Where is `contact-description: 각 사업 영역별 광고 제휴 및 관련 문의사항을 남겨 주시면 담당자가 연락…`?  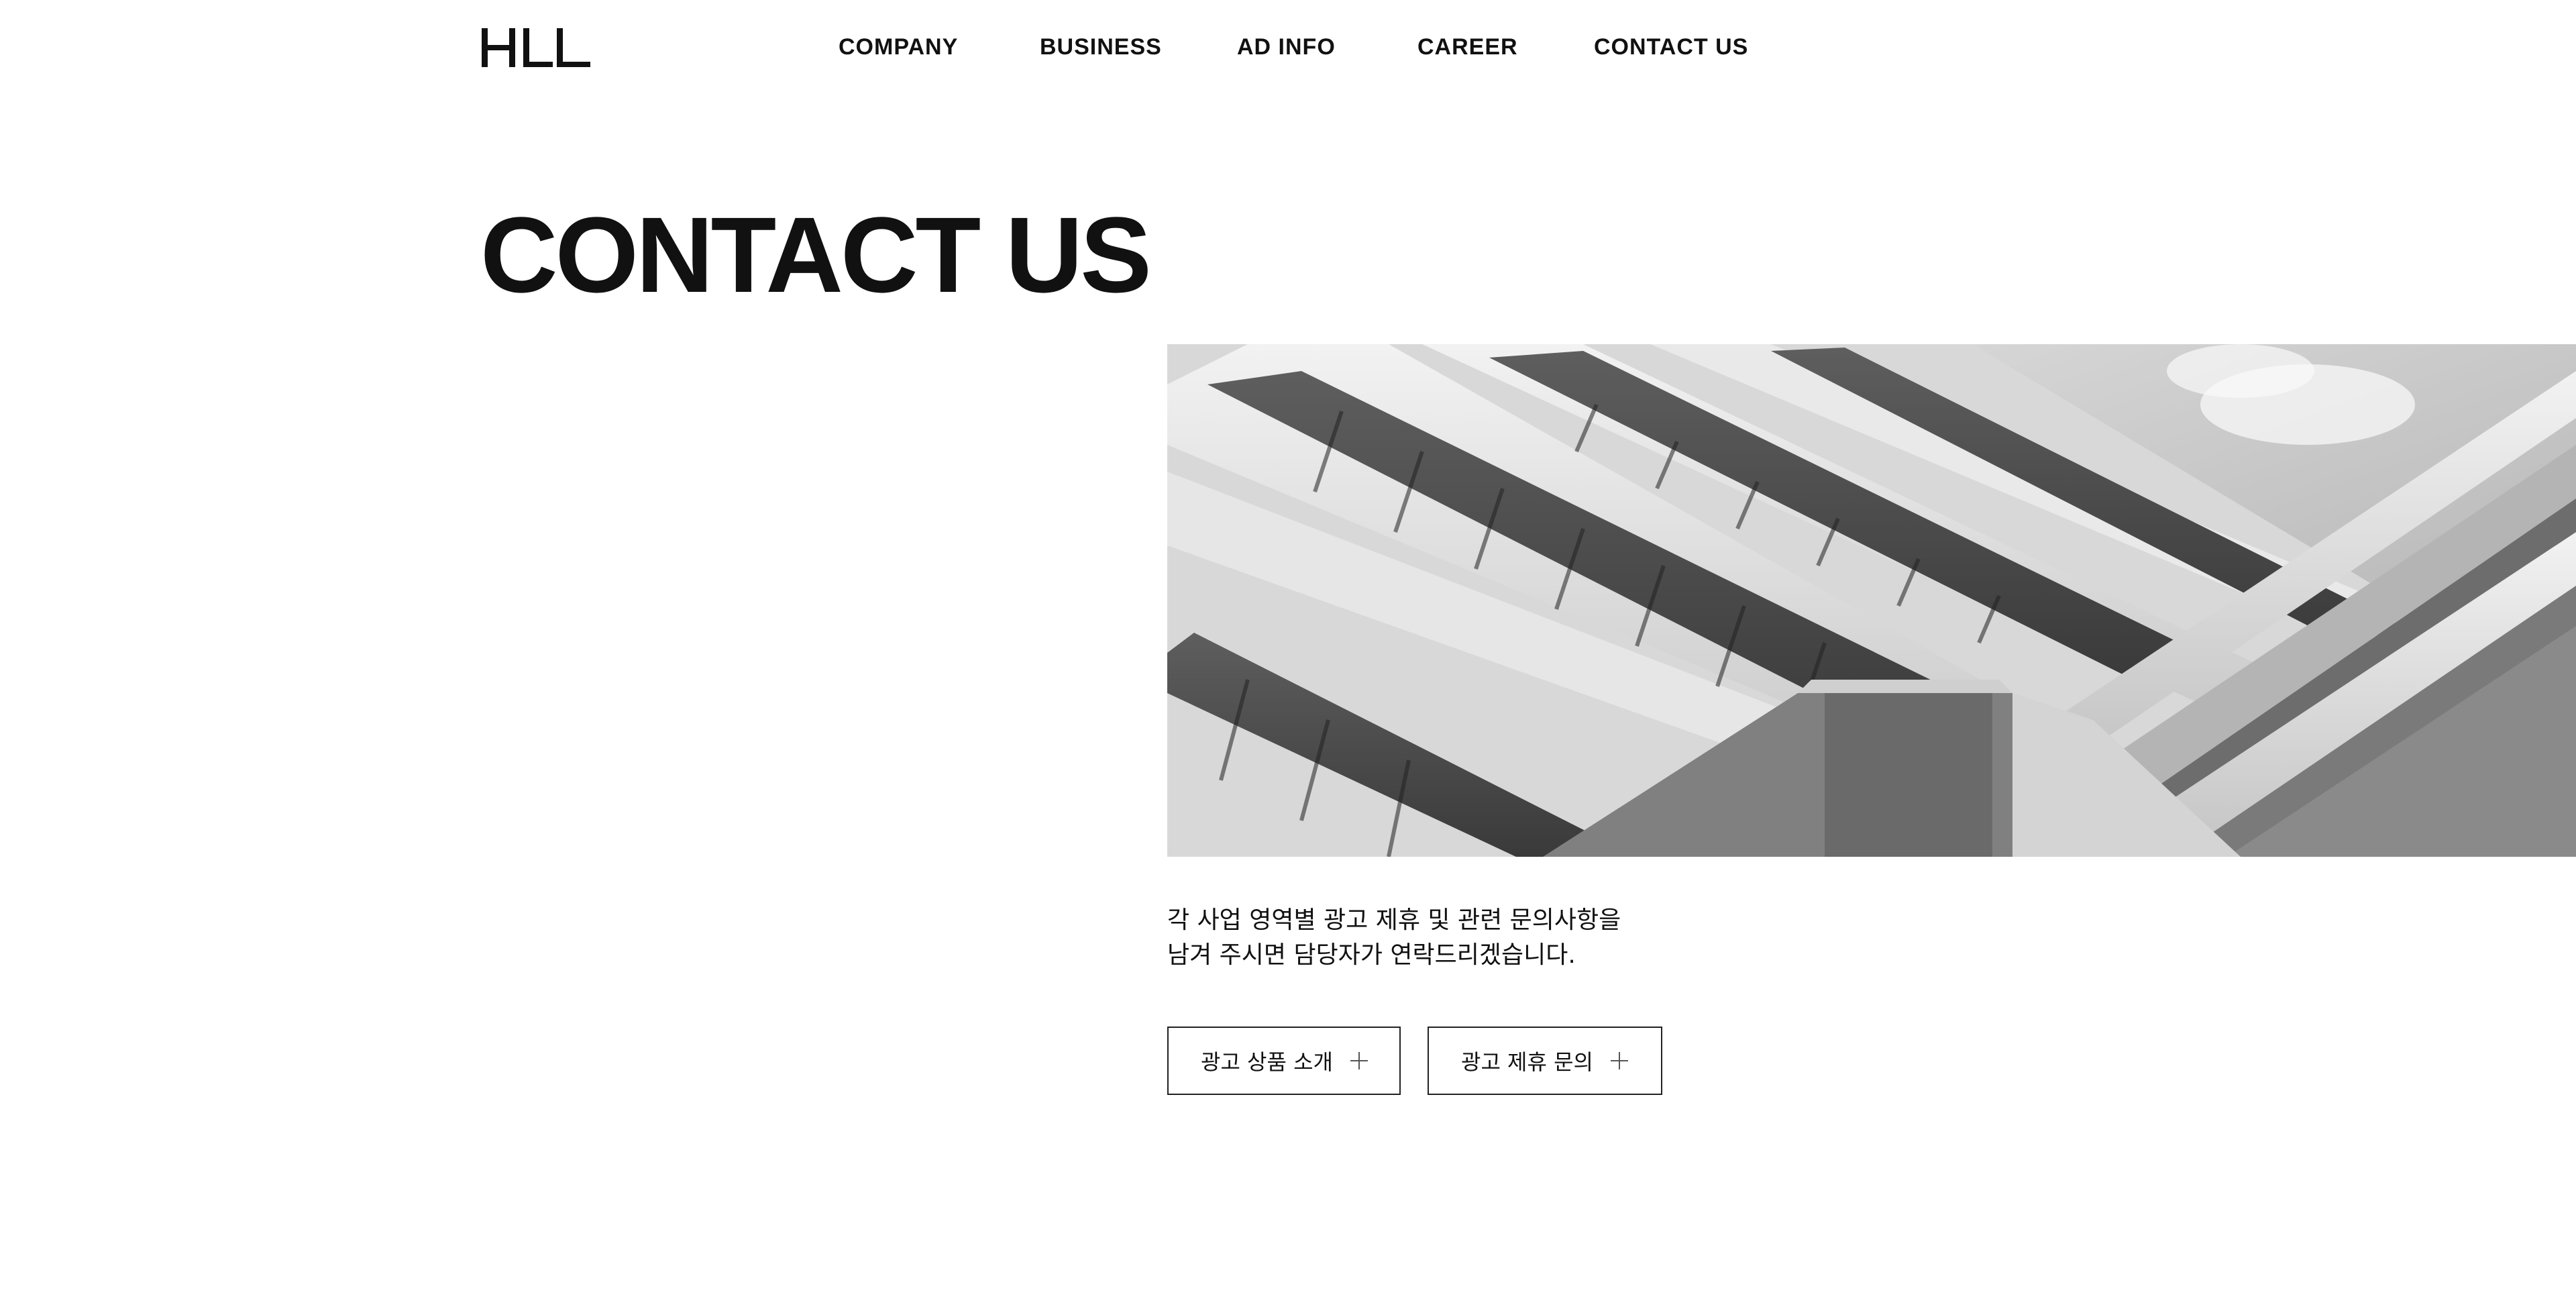
contact-description: 각 사업 영역별 광고 제휴 및 관련 문의사항을 남겨 주시면 담당자가 연락… is located at coordinates (1394, 938).